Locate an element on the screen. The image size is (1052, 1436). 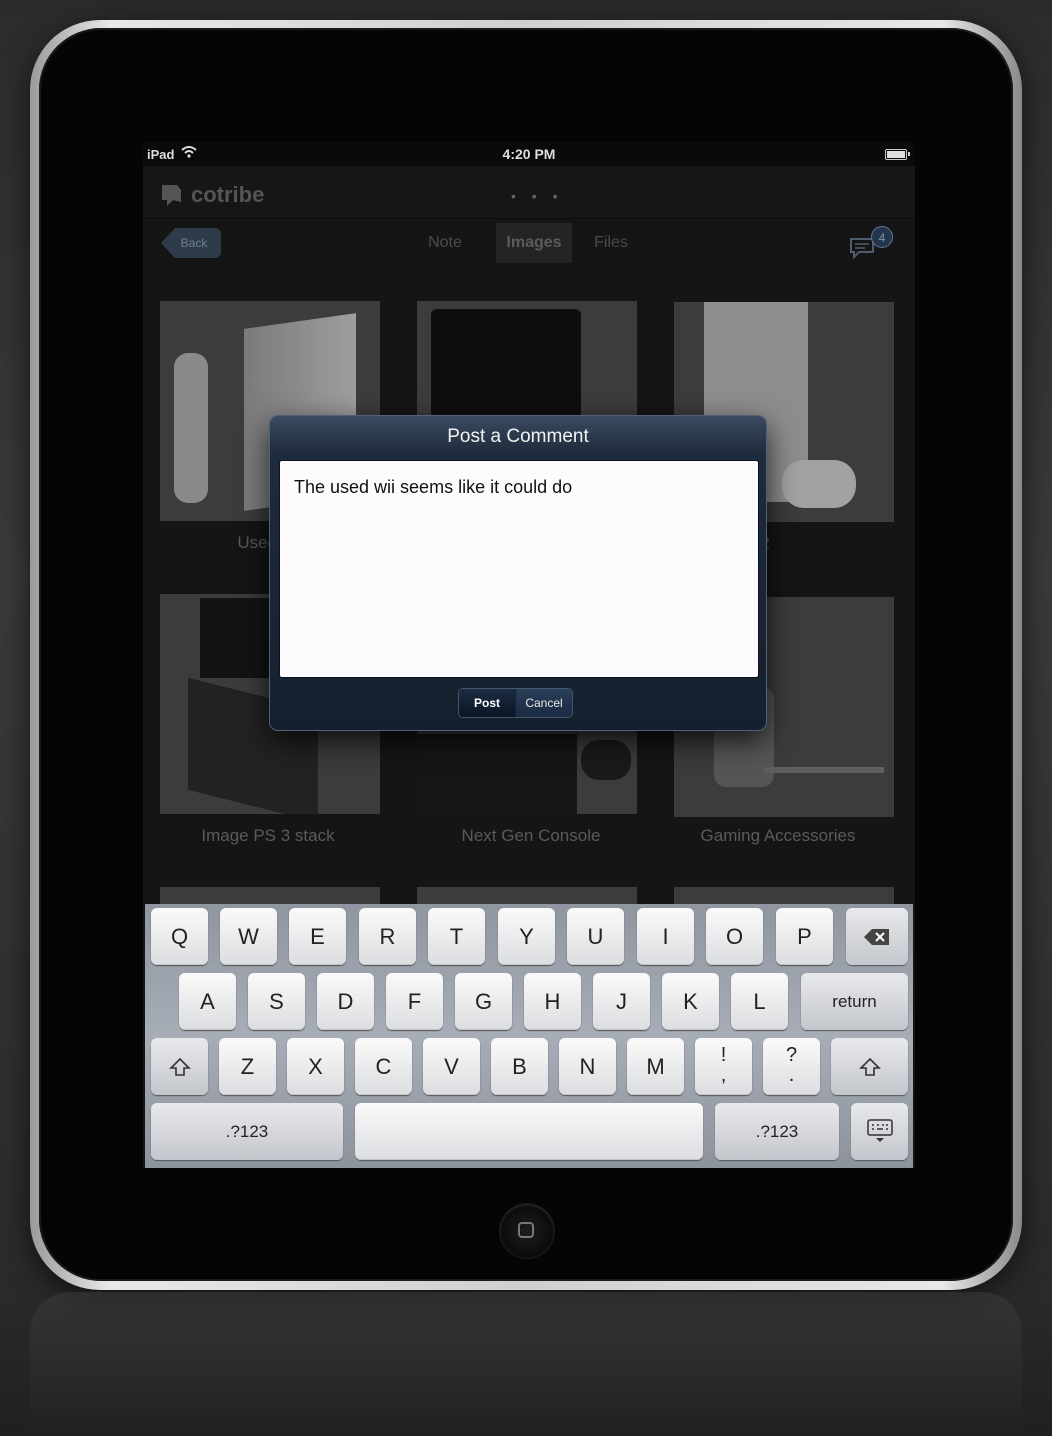
comment-count-badge: 4 is located at coordinates (882, 237).